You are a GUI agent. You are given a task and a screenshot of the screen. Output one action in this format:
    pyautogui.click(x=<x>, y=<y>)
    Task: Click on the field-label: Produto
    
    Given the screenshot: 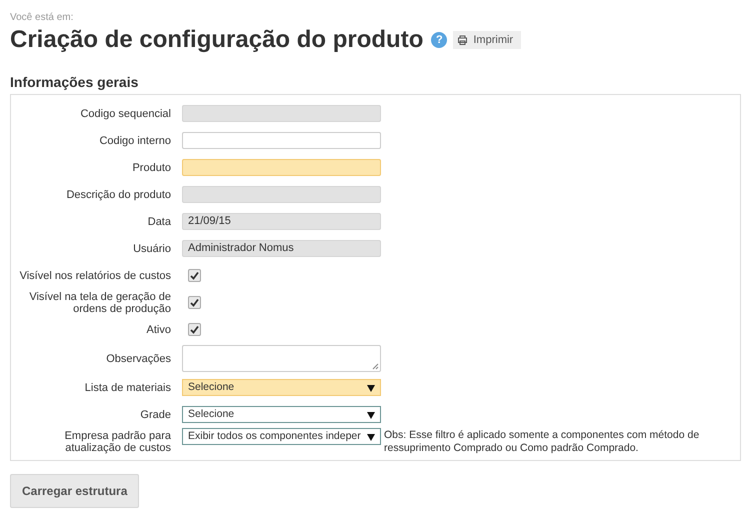 What is the action you would take?
    pyautogui.click(x=151, y=168)
    